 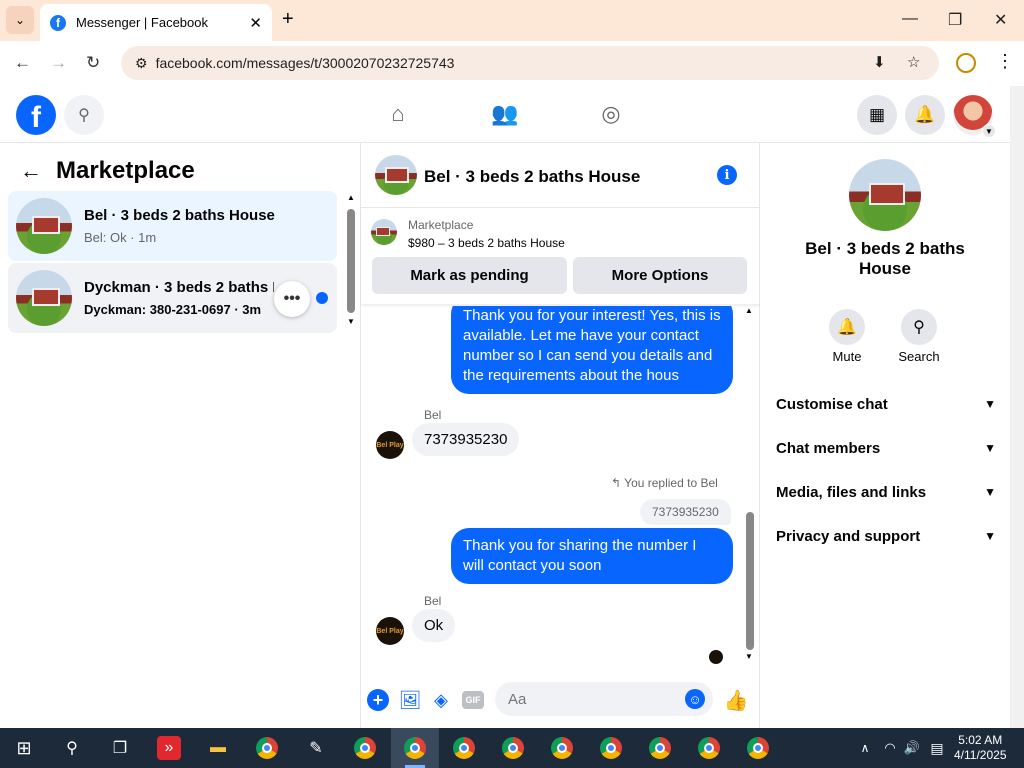 What do you see at coordinates (36, 115) in the screenshot?
I see `facebook-logo-icon: f` at bounding box center [36, 115].